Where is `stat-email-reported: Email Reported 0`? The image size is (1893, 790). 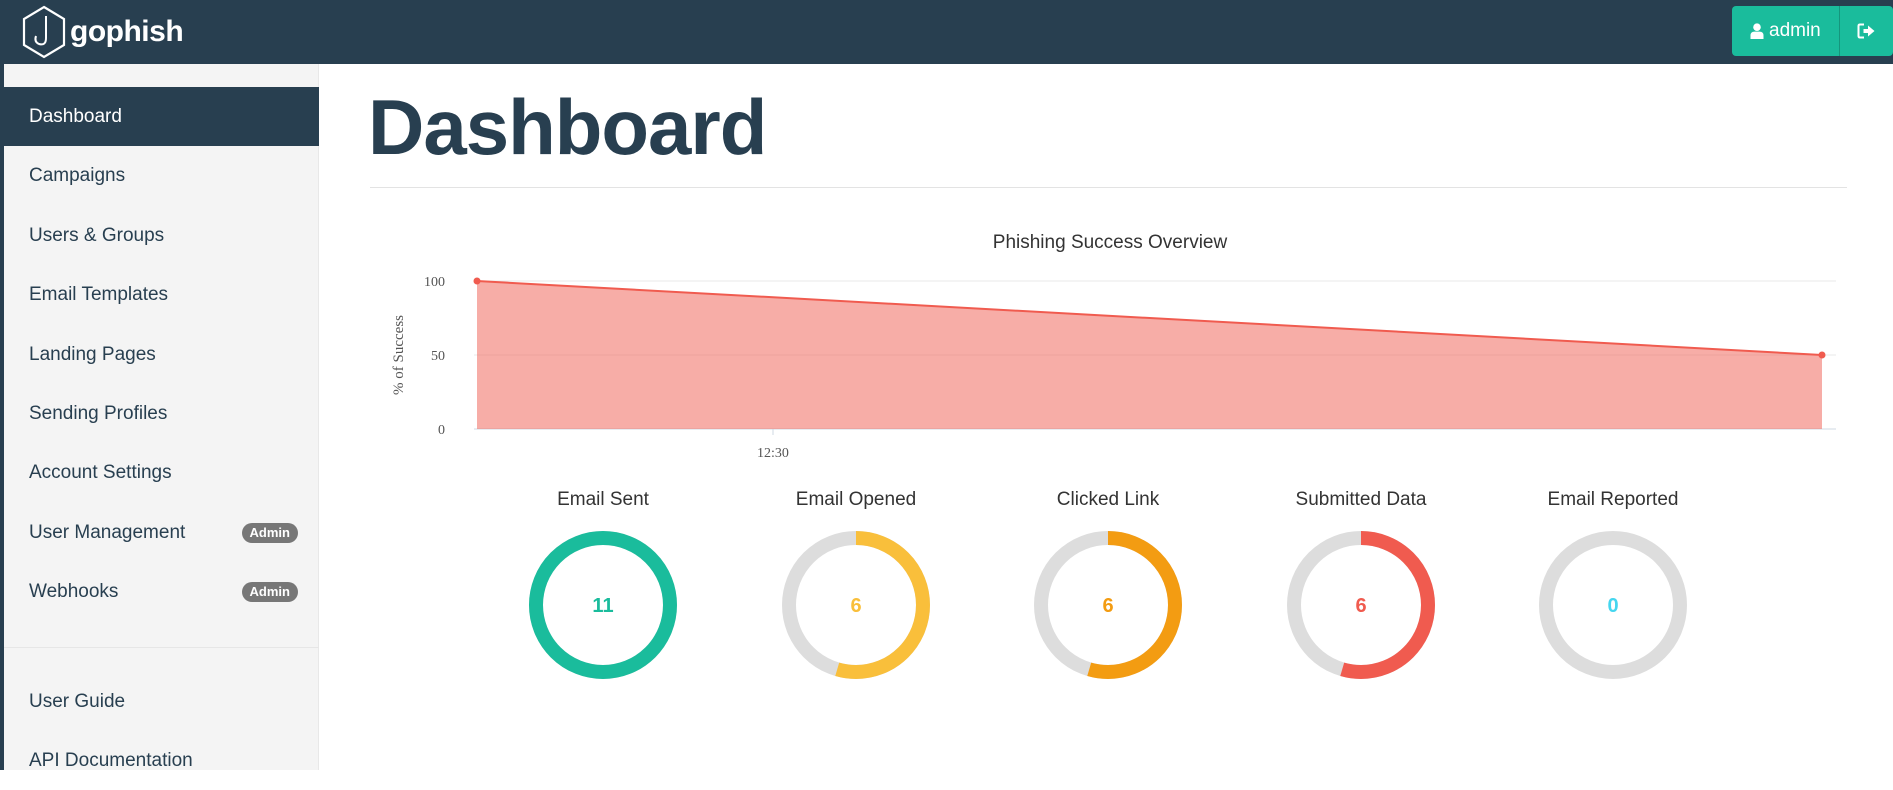 stat-email-reported: Email Reported 0 is located at coordinates (1613, 582).